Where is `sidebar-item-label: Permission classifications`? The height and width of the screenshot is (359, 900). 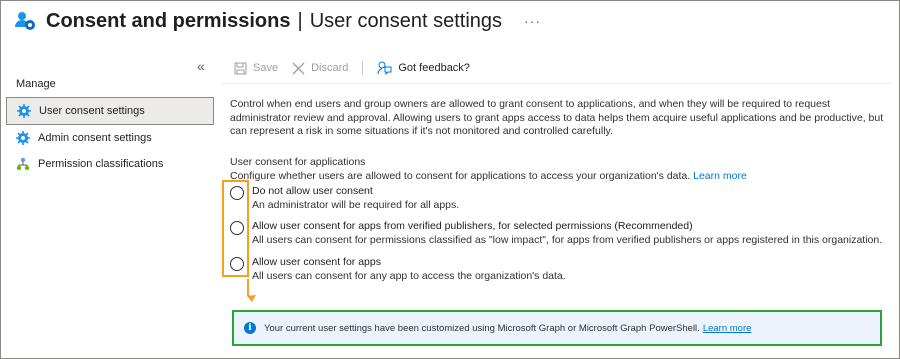
sidebar-item-label: Permission classifications is located at coordinates (101, 164).